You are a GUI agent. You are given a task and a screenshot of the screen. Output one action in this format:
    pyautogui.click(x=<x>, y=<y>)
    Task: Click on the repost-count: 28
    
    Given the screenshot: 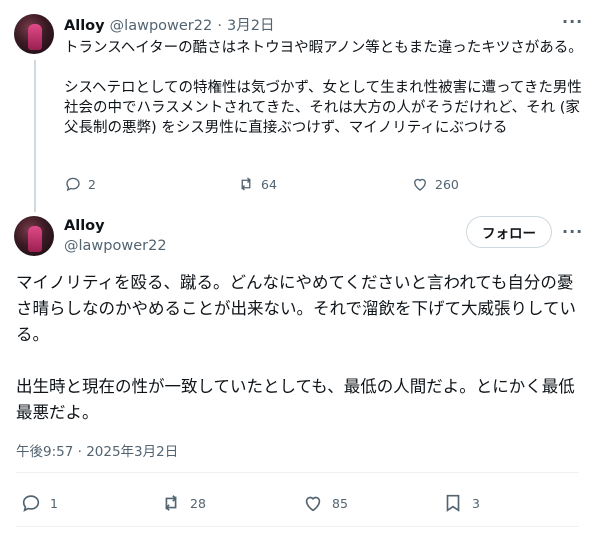 What is the action you would take?
    pyautogui.click(x=198, y=503)
    